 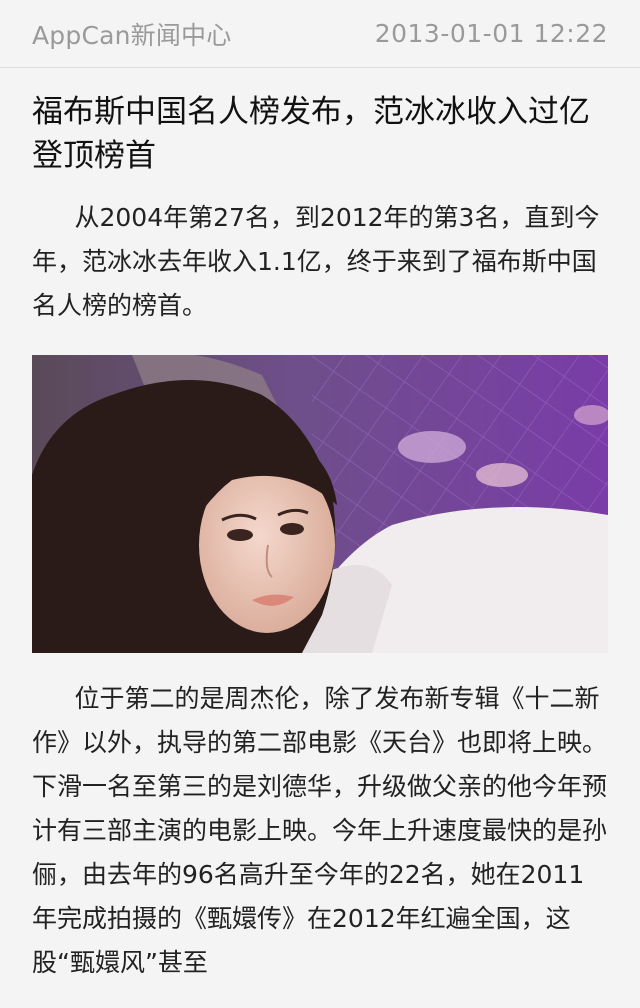 I want to click on app-header: AppCan新闻中心 2013-01-01 12:22, so click(x=320, y=34).